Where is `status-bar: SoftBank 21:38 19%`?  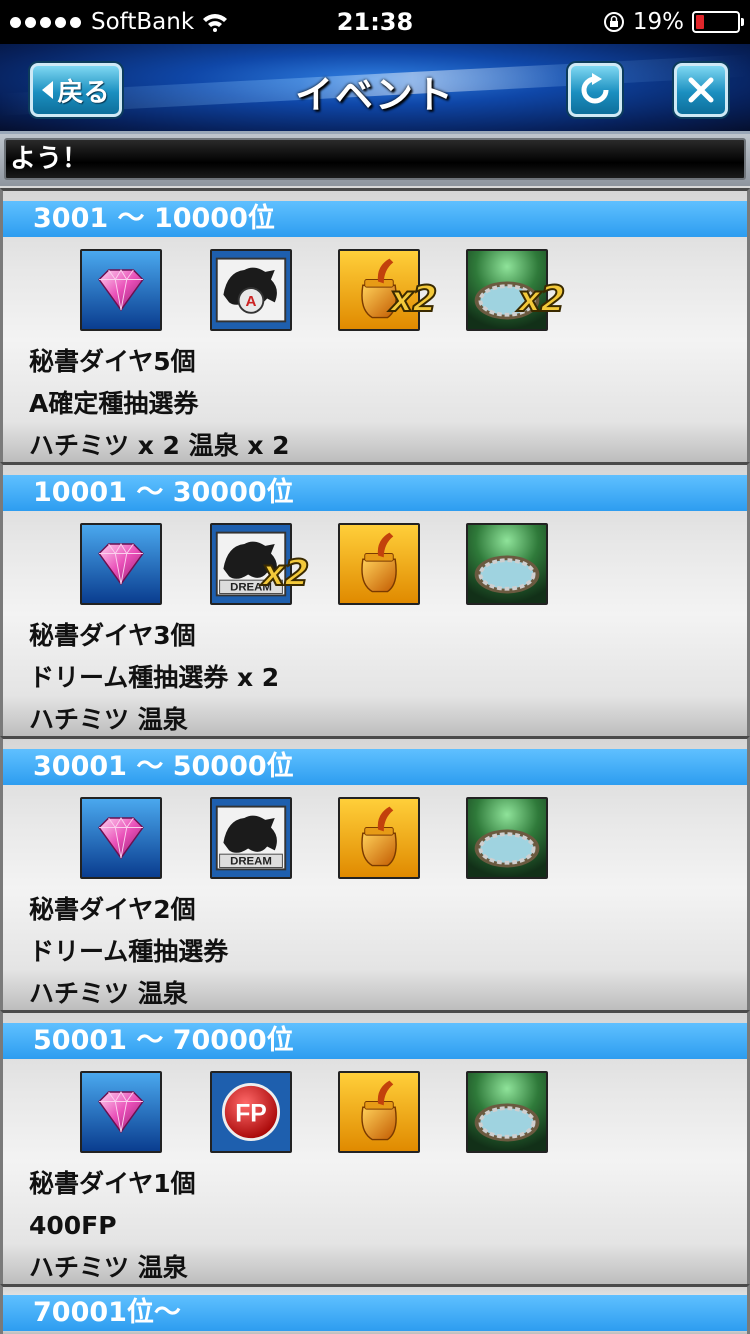
status-bar: SoftBank 21:38 19% is located at coordinates (375, 22).